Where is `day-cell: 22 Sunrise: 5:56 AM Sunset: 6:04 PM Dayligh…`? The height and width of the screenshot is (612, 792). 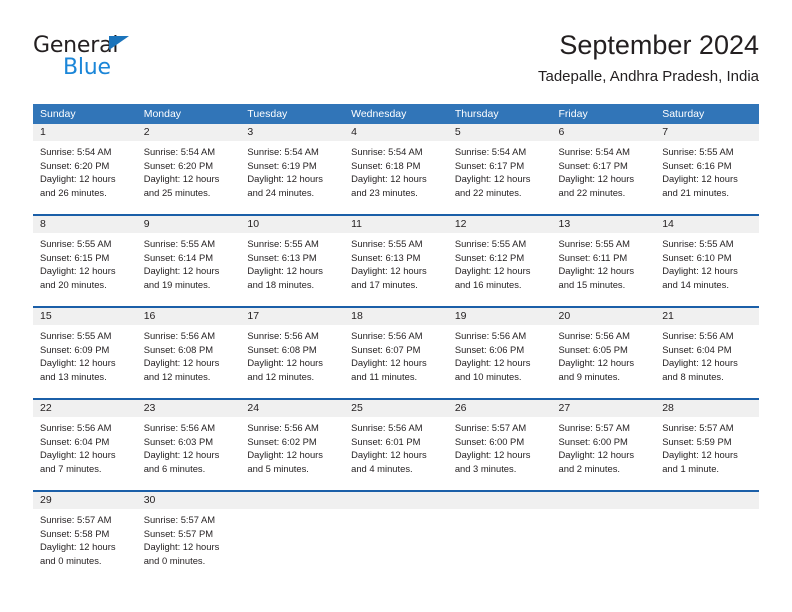
day-cell: 22 Sunrise: 5:56 AM Sunset: 6:04 PM Dayligh… is located at coordinates (85, 445).